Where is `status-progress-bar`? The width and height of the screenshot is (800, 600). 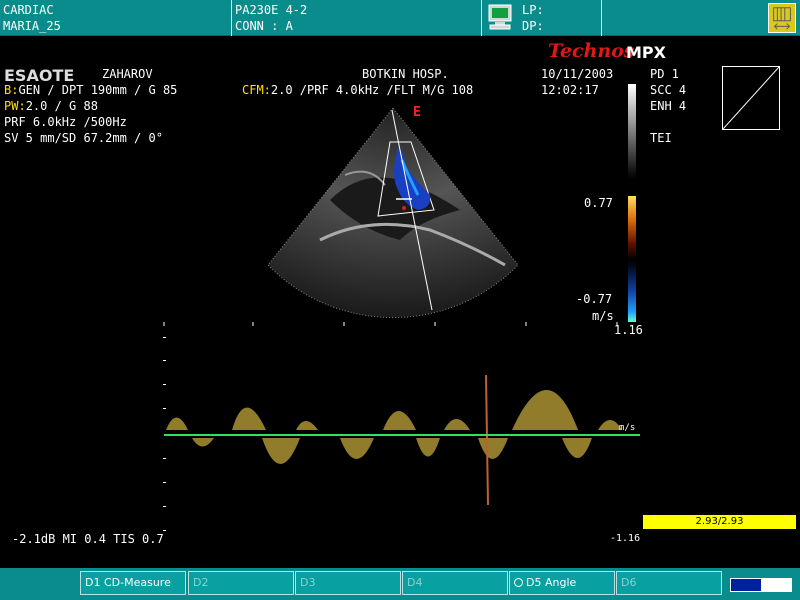
status-progress-bar is located at coordinates (761, 585).